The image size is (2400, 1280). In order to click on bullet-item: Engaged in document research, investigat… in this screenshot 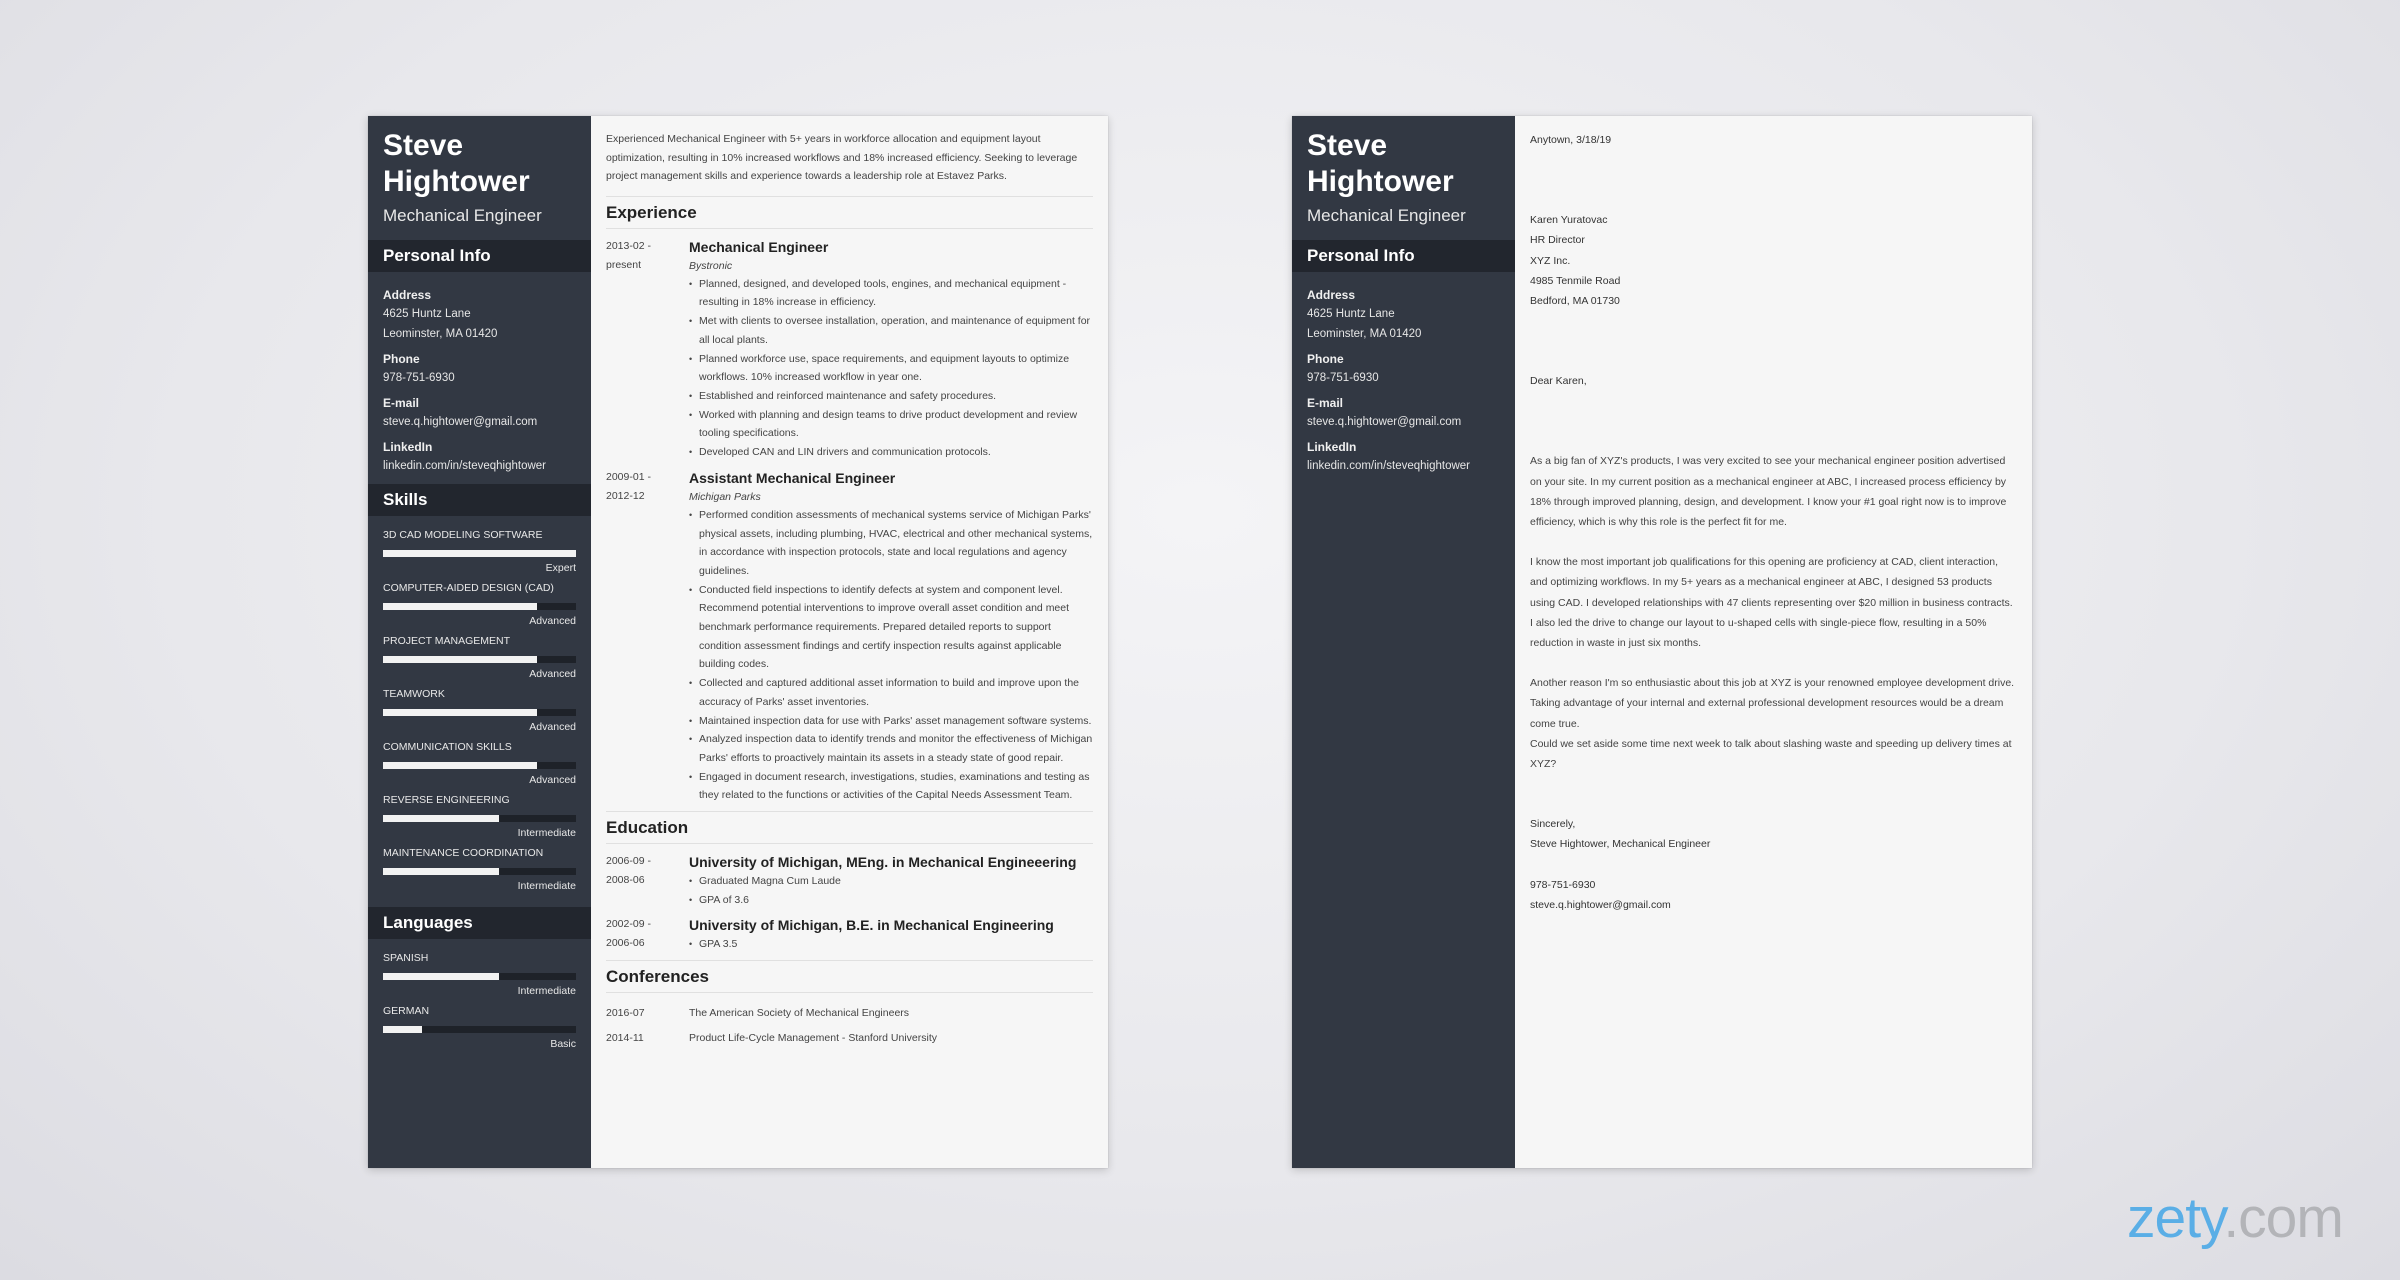, I will do `click(891, 786)`.